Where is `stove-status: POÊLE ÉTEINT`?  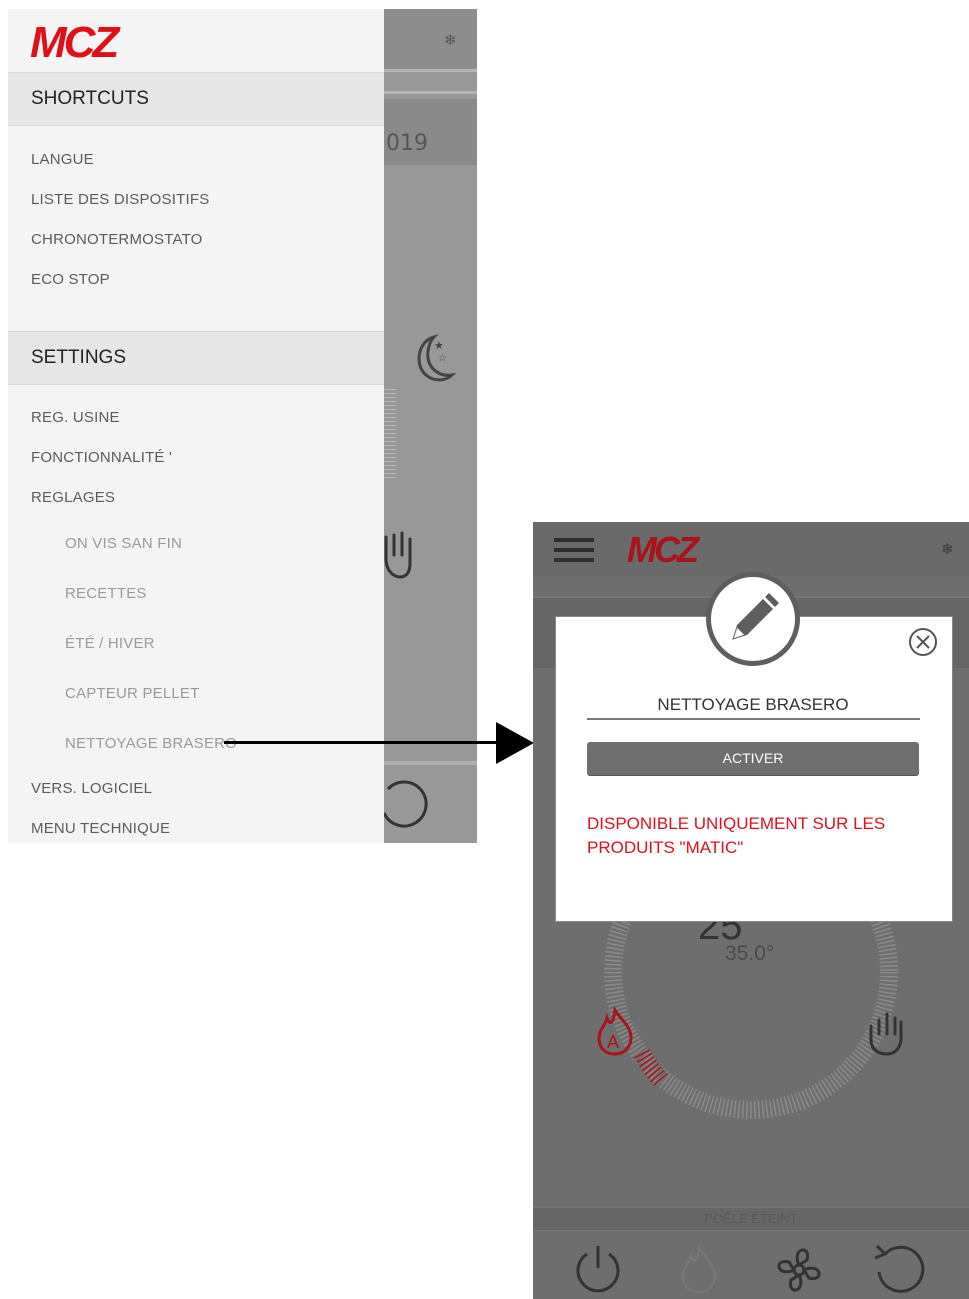 stove-status: POÊLE ÉTEINT is located at coordinates (751, 1218).